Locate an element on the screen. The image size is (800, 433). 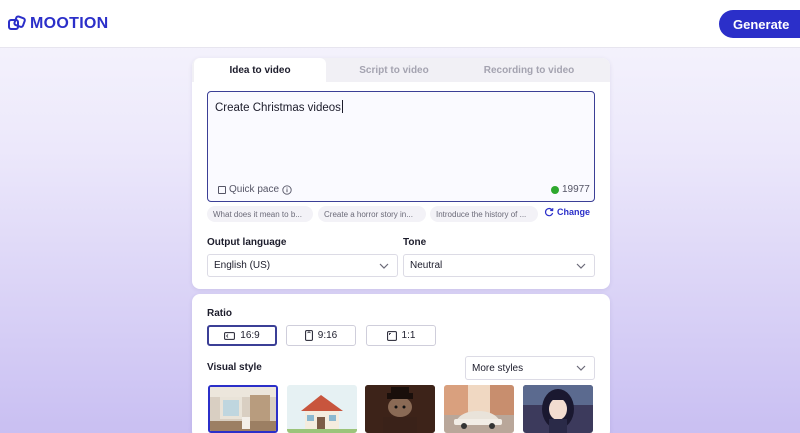
square-icon is located at coordinates (391, 335).